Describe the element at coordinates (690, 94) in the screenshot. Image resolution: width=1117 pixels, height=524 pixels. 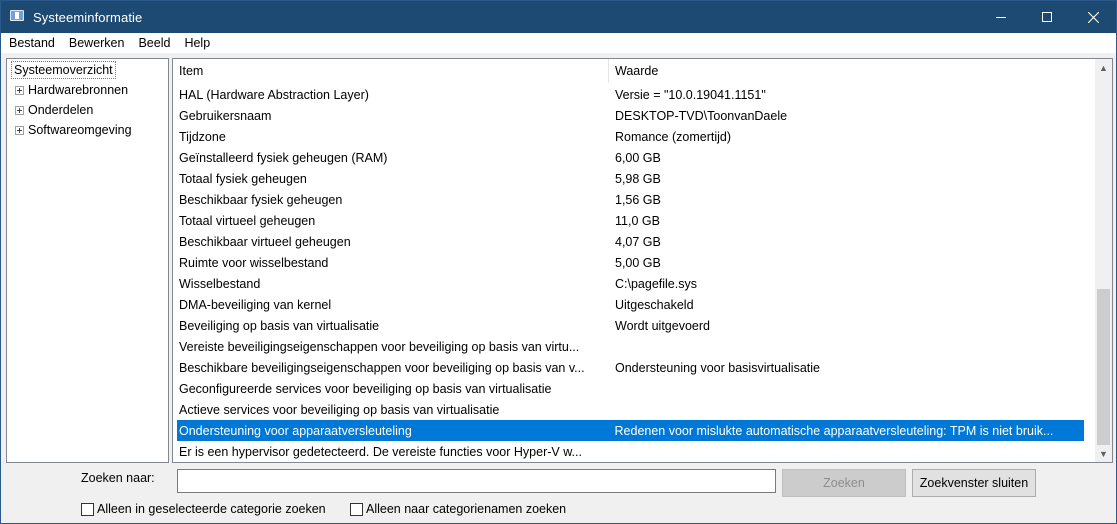
I see `row-value: Versie = "10.0.19041.1151"` at that location.